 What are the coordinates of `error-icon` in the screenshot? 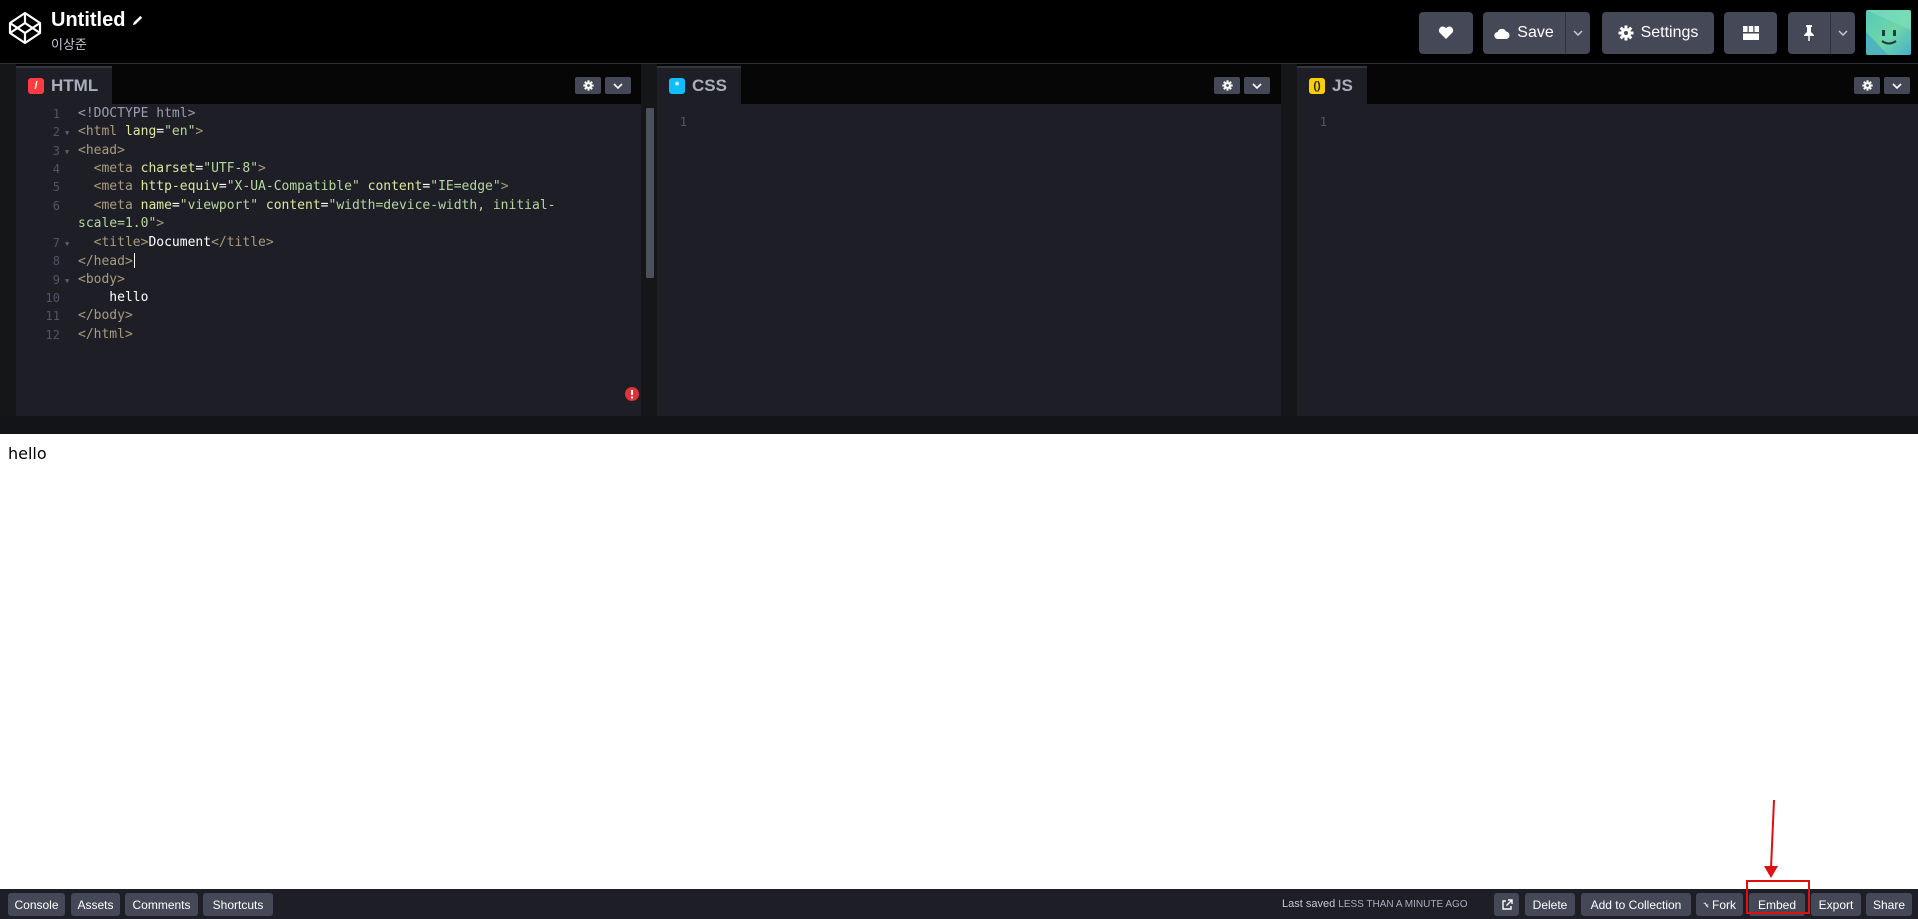 It's located at (632, 394).